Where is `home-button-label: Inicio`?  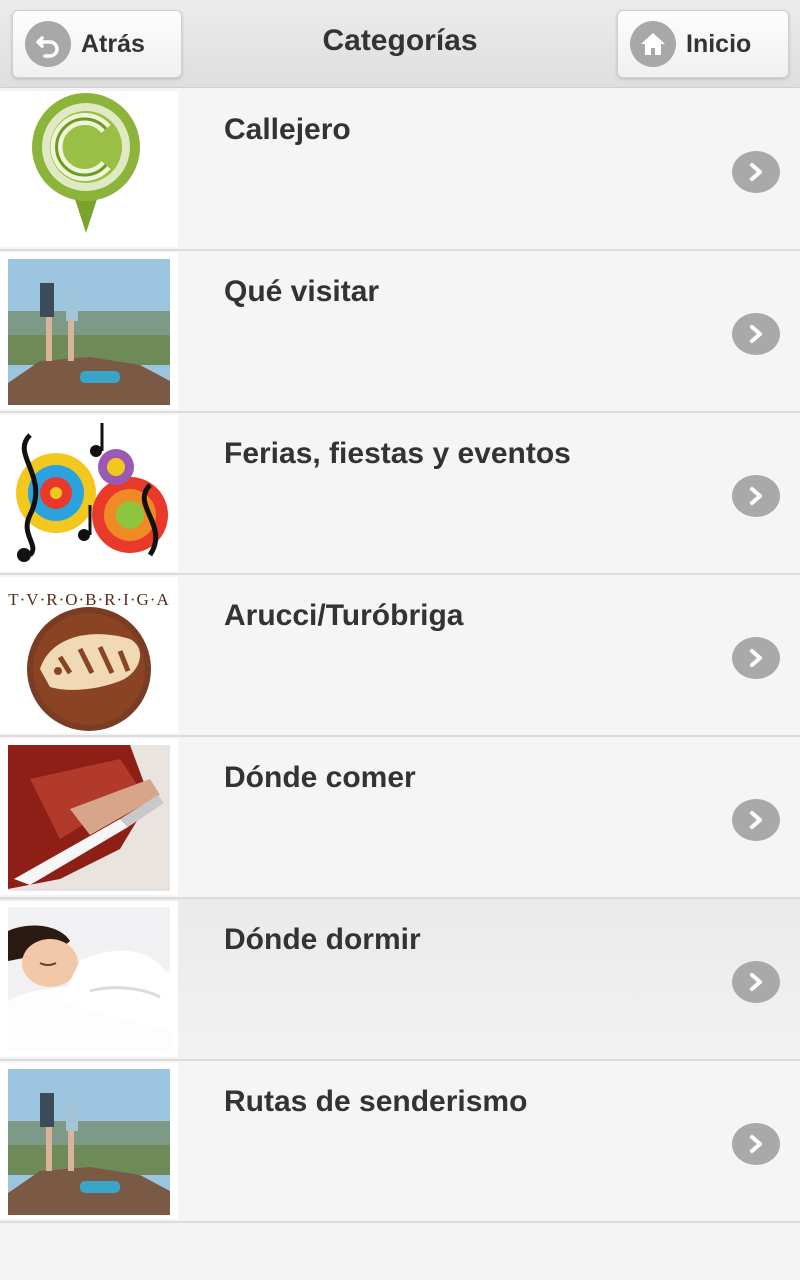 home-button-label: Inicio is located at coordinates (719, 43).